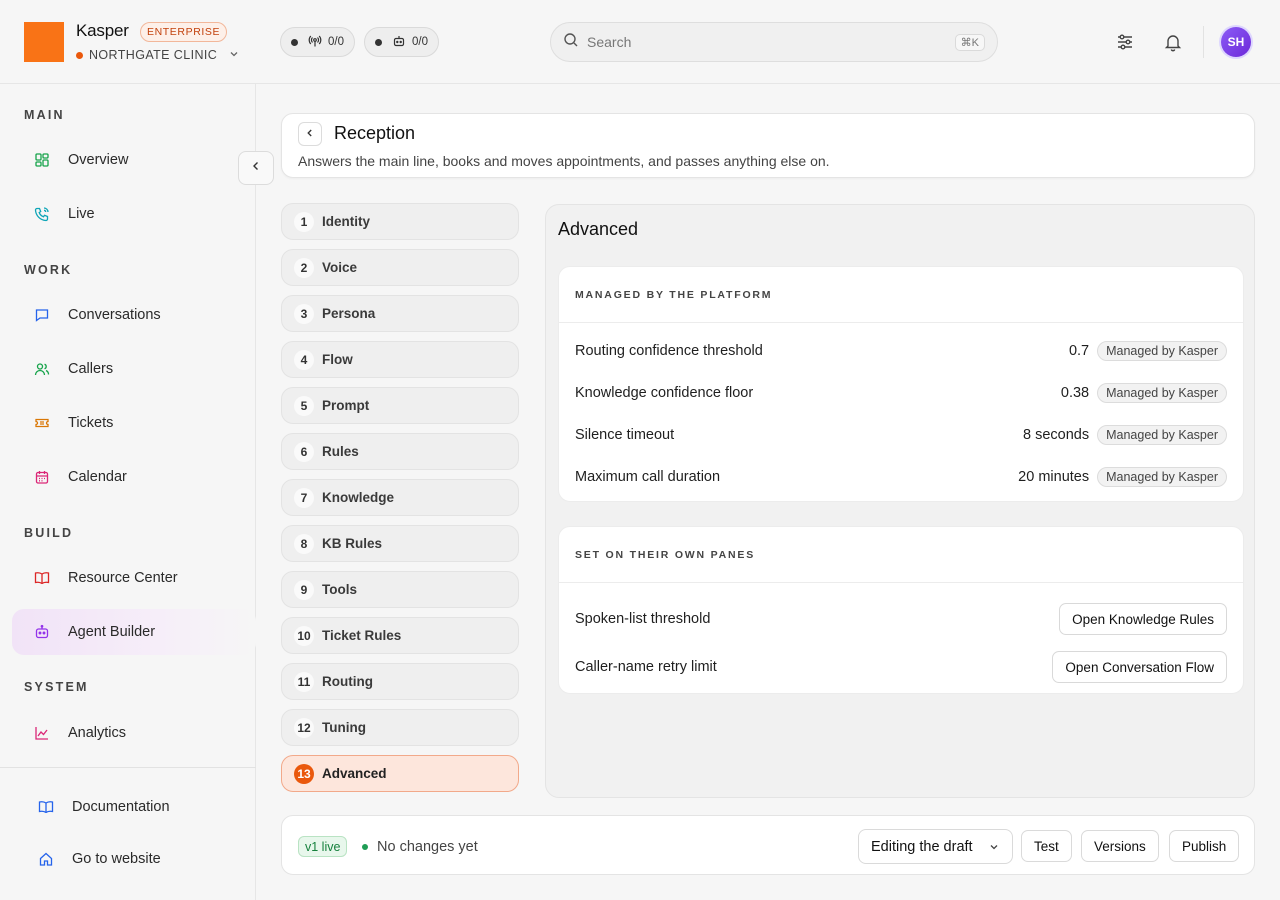  Describe the element at coordinates (102, 30) in the screenshot. I see `brand-name: Kasper` at that location.